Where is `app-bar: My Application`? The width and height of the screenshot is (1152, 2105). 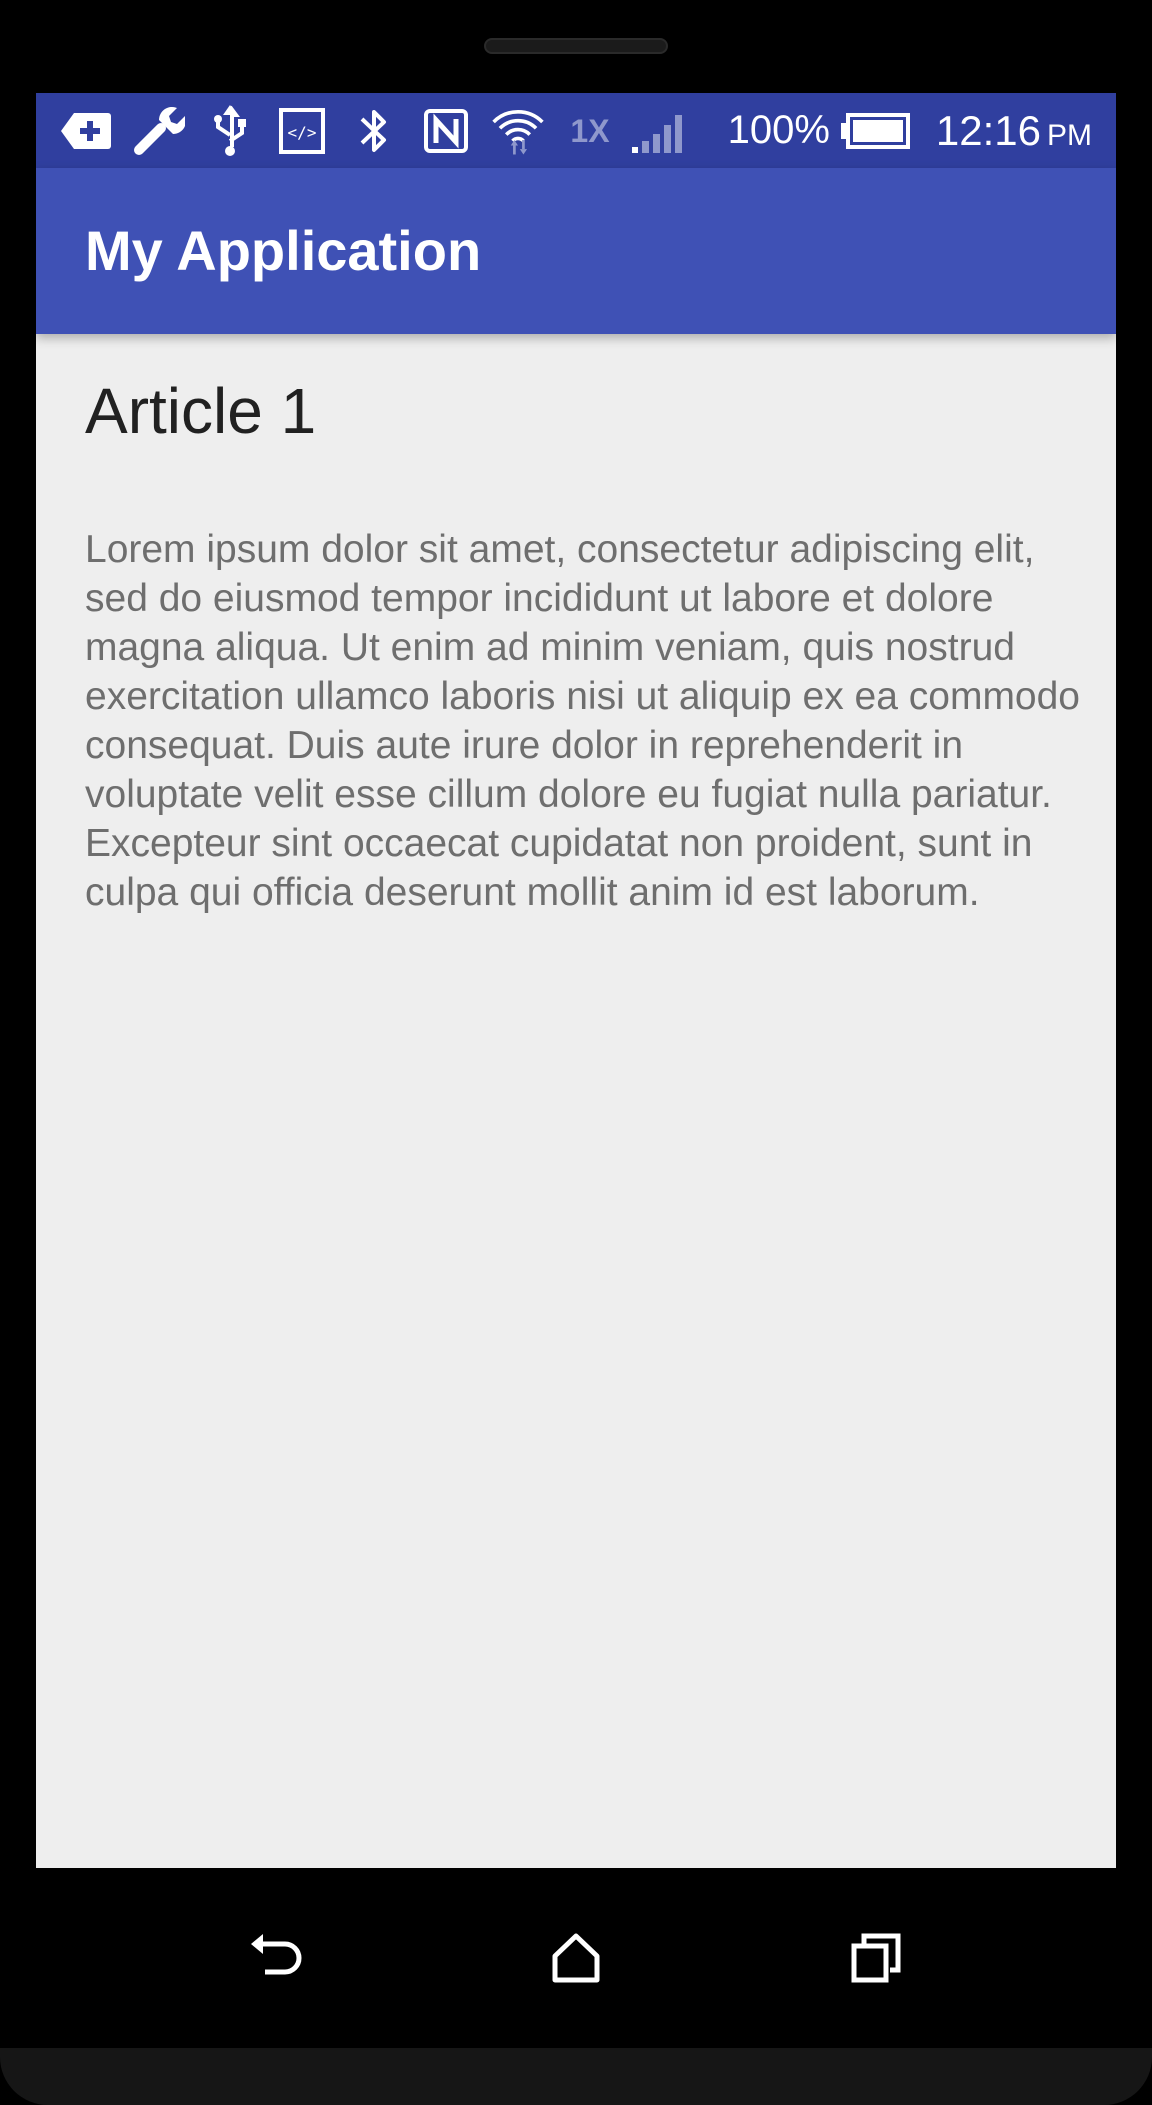 app-bar: My Application is located at coordinates (576, 251).